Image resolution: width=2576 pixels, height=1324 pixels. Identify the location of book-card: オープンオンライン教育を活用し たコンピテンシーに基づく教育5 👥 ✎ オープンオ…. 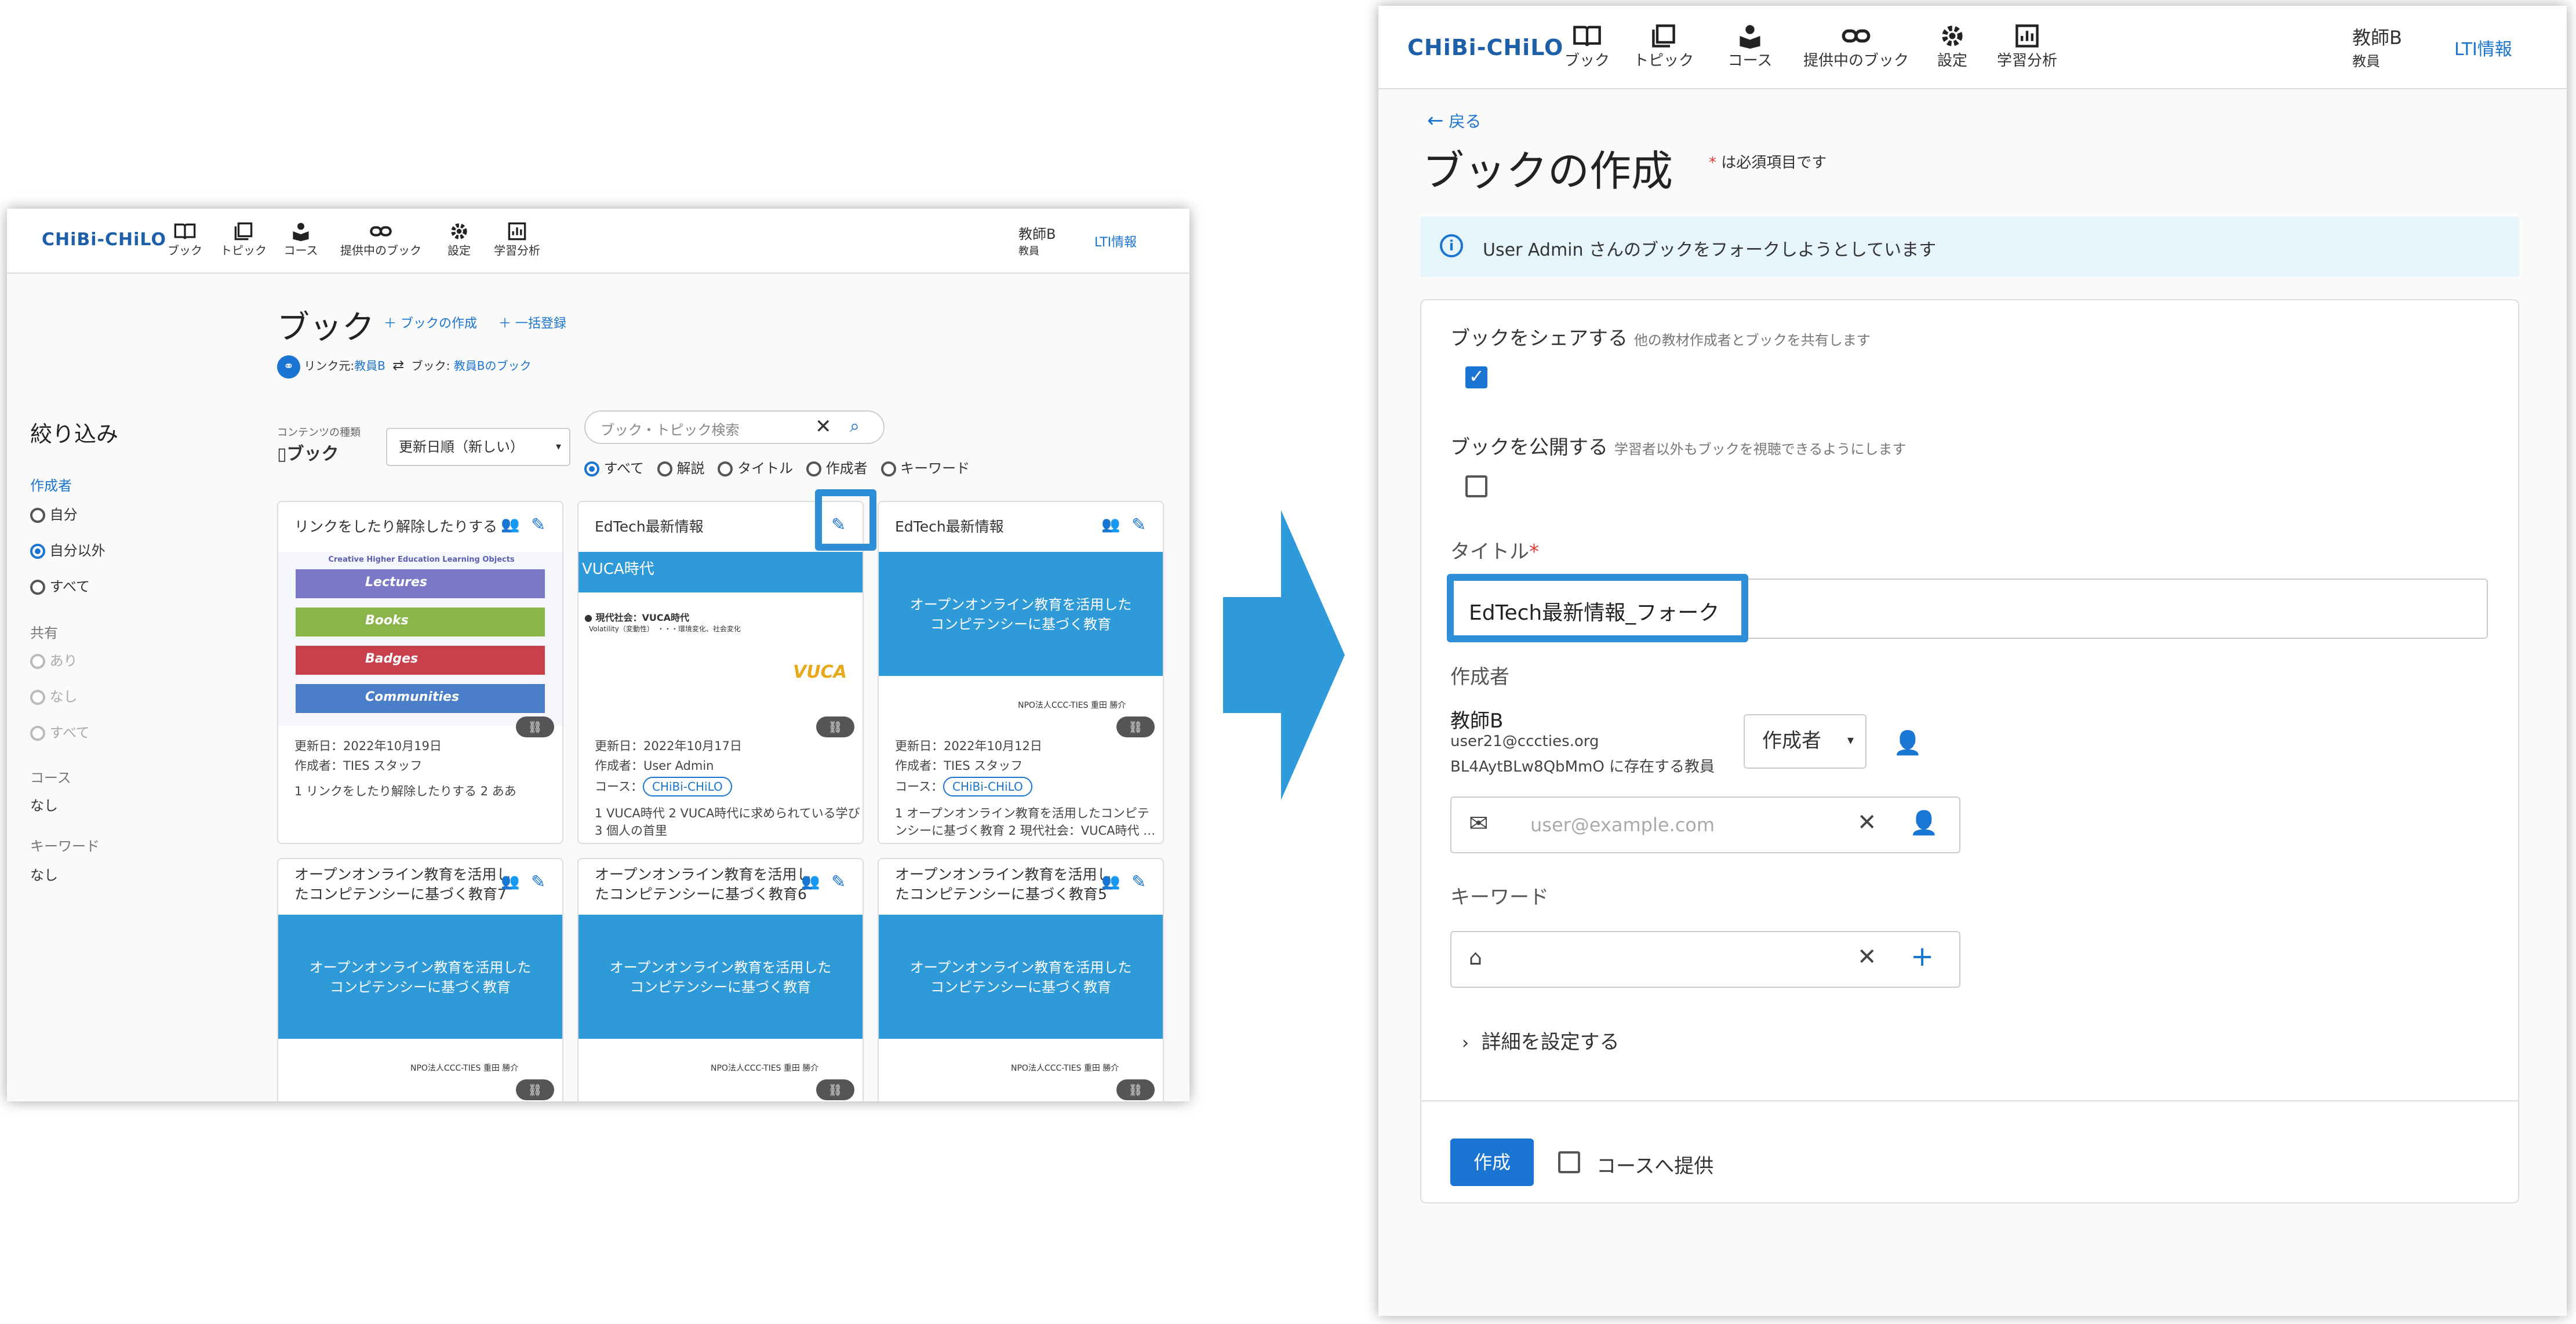
(1021, 979).